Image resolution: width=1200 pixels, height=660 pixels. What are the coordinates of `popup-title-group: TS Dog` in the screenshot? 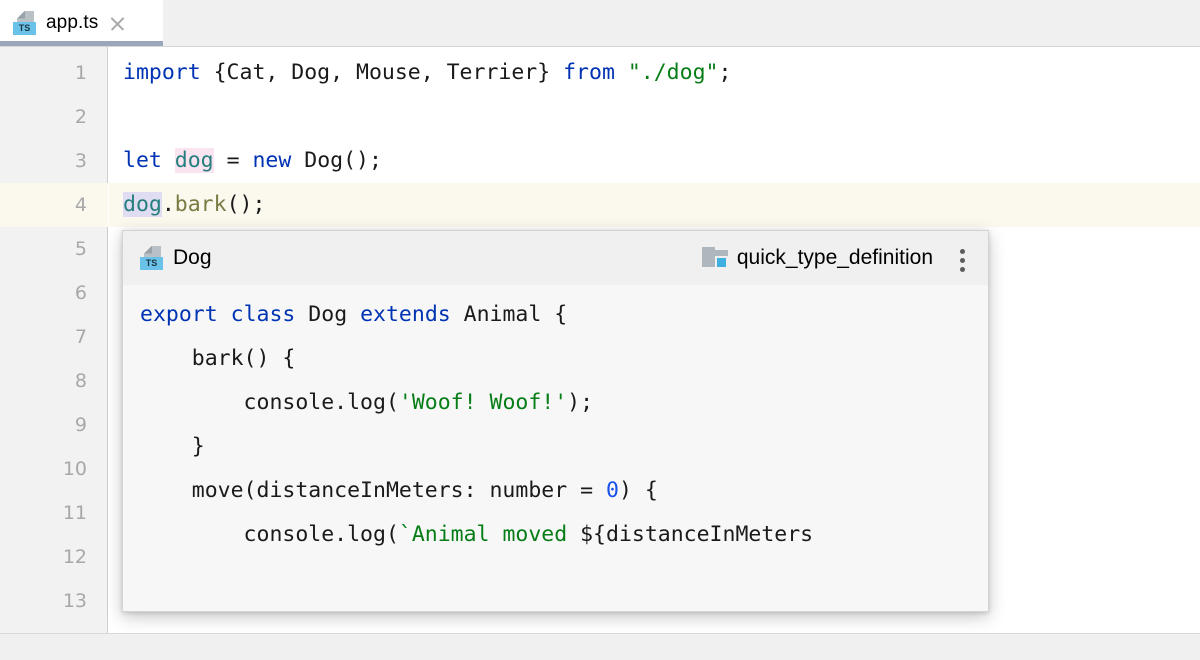 It's located at (167, 258).